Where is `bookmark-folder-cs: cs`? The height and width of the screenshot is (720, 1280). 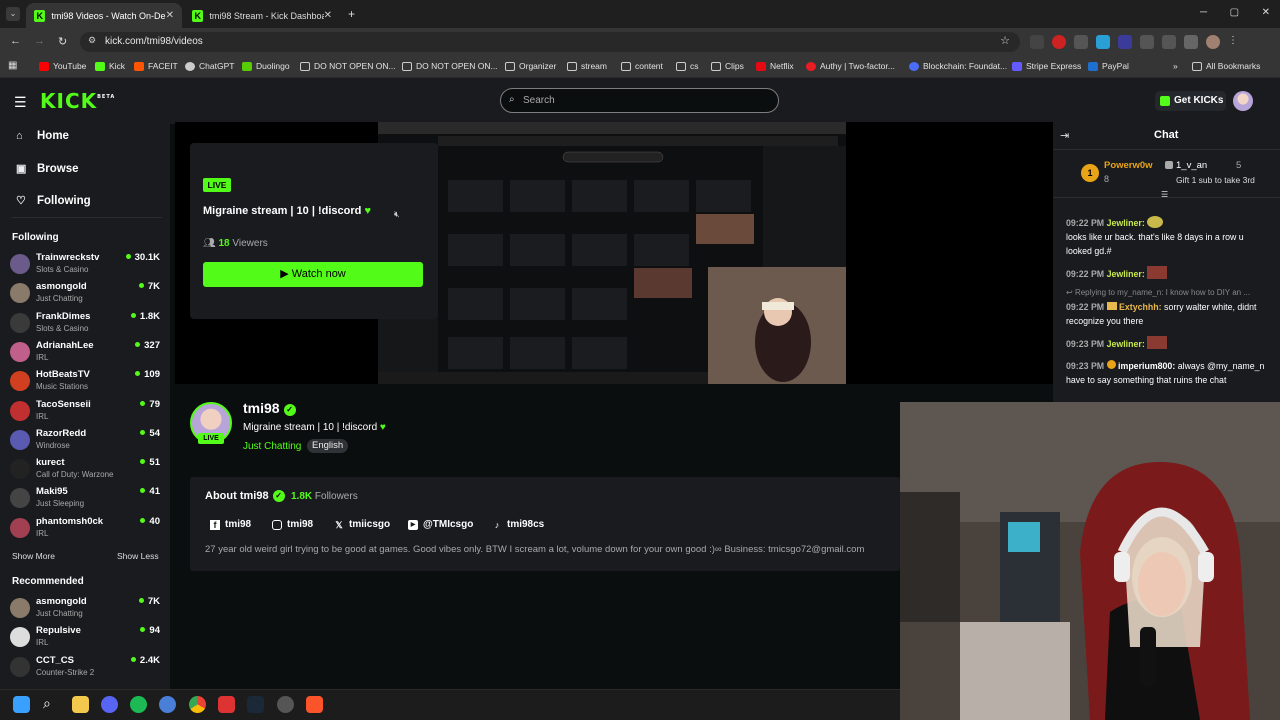
bookmark-folder-cs: cs is located at coordinates (687, 66).